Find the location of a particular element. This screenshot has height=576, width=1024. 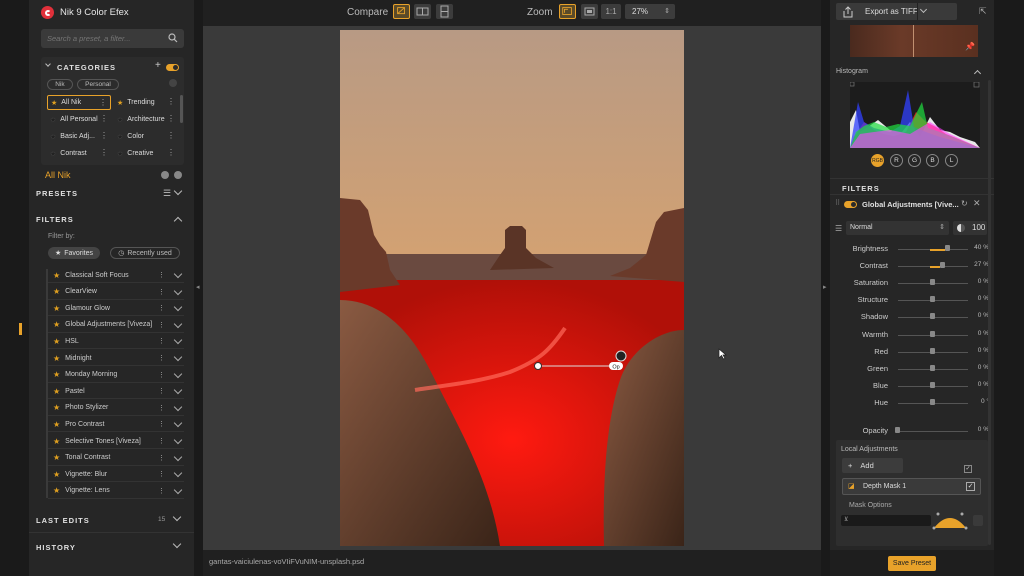

mask-enabled-checkbox: ✓ is located at coordinates (970, 486).